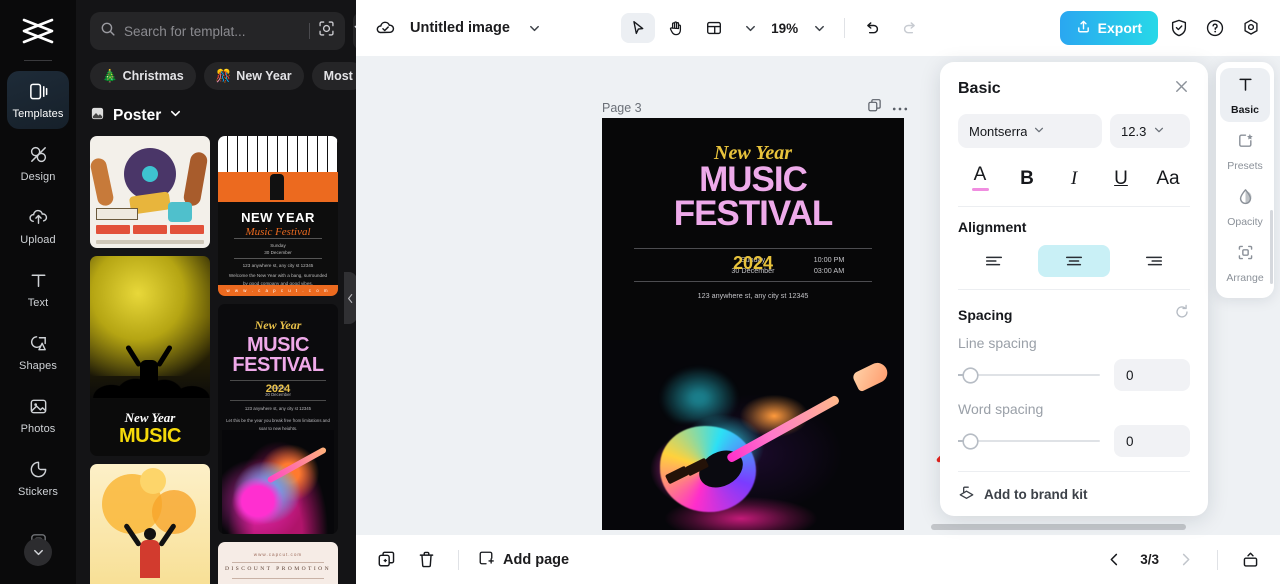  I want to click on thumbnail-ny: New Year, so click(278, 325).